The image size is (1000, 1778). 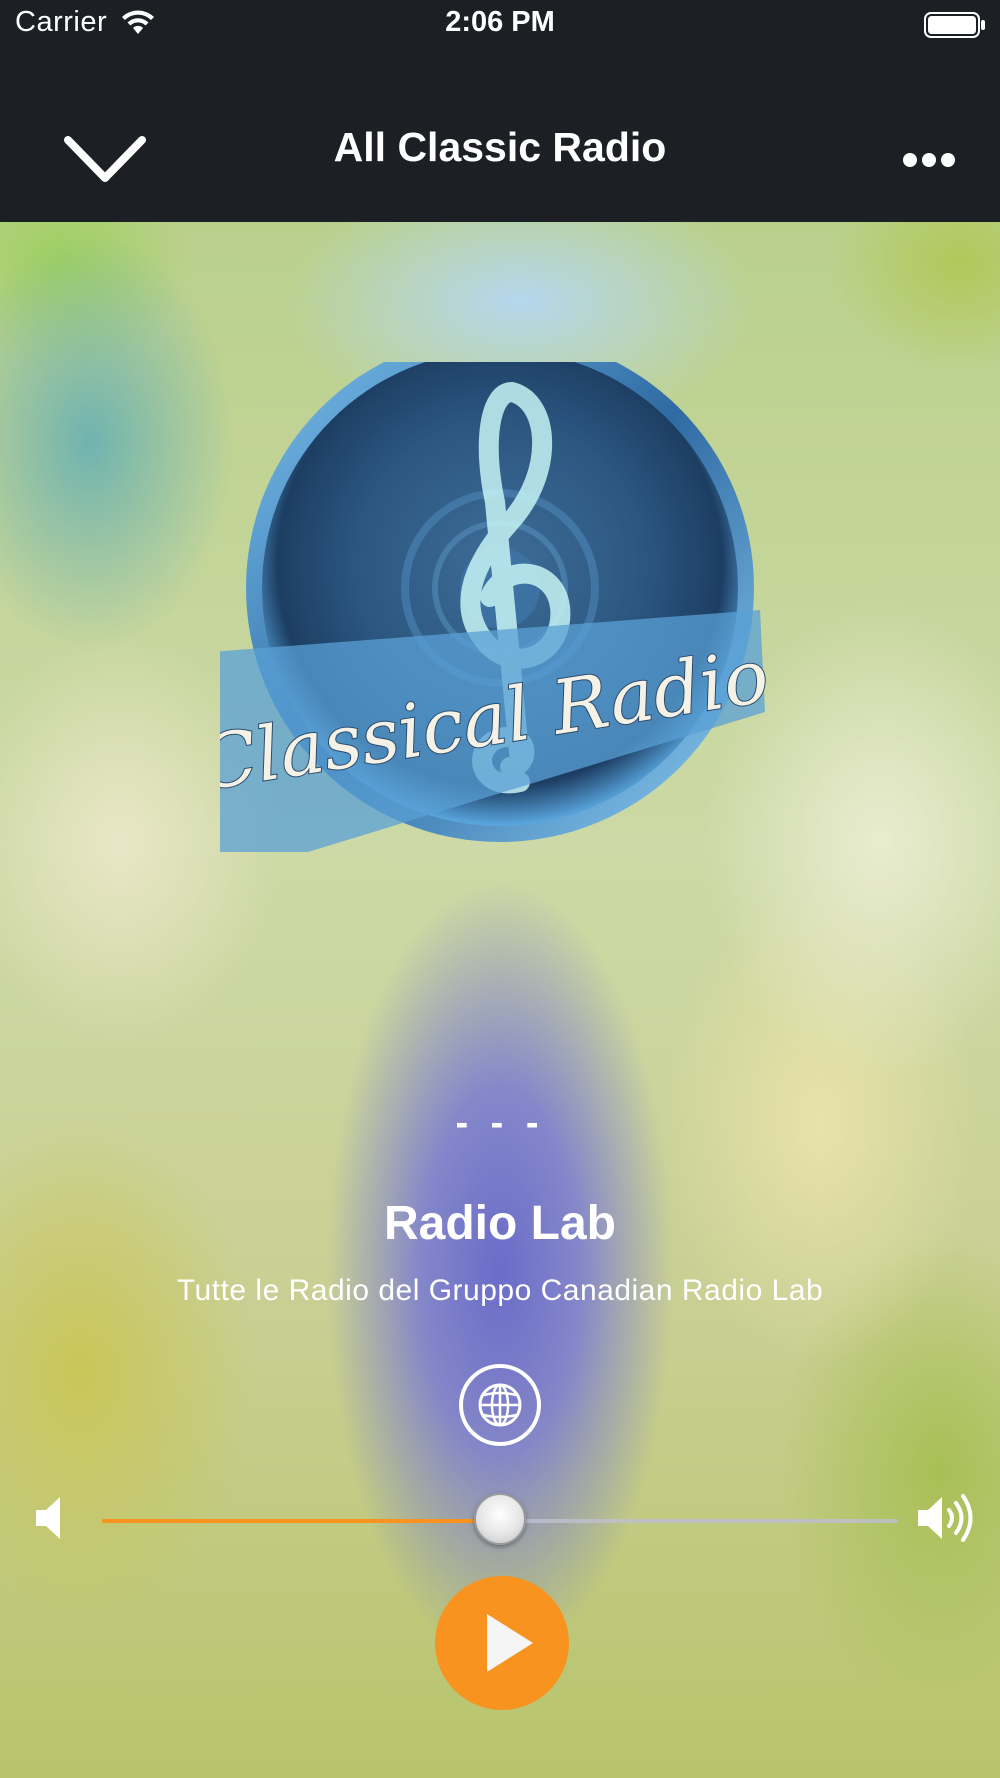 What do you see at coordinates (499, 1223) in the screenshot?
I see `station-name: Radio Lab` at bounding box center [499, 1223].